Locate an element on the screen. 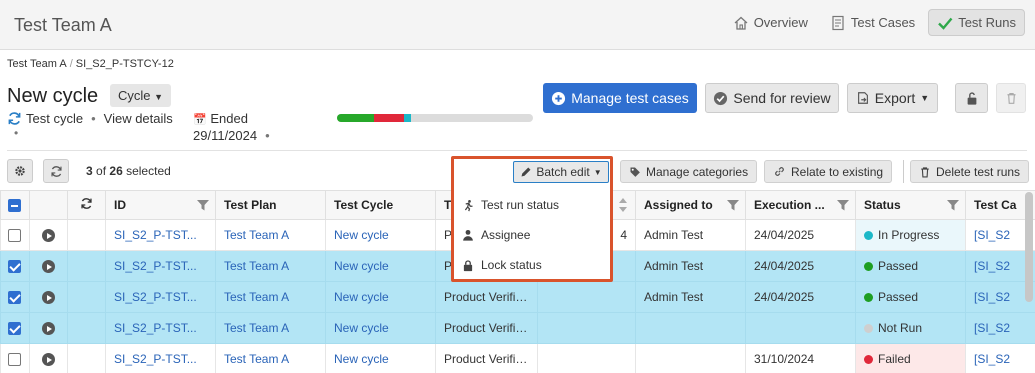 The image size is (1035, 373). delete-test-runs-button: Delete test runs is located at coordinates (970, 171).